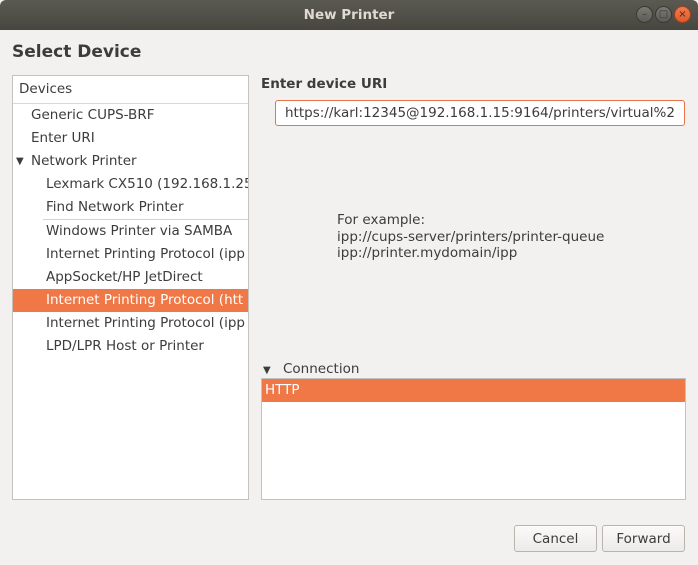  What do you see at coordinates (115, 207) in the screenshot?
I see `device-item-label: Find Network Printer` at bounding box center [115, 207].